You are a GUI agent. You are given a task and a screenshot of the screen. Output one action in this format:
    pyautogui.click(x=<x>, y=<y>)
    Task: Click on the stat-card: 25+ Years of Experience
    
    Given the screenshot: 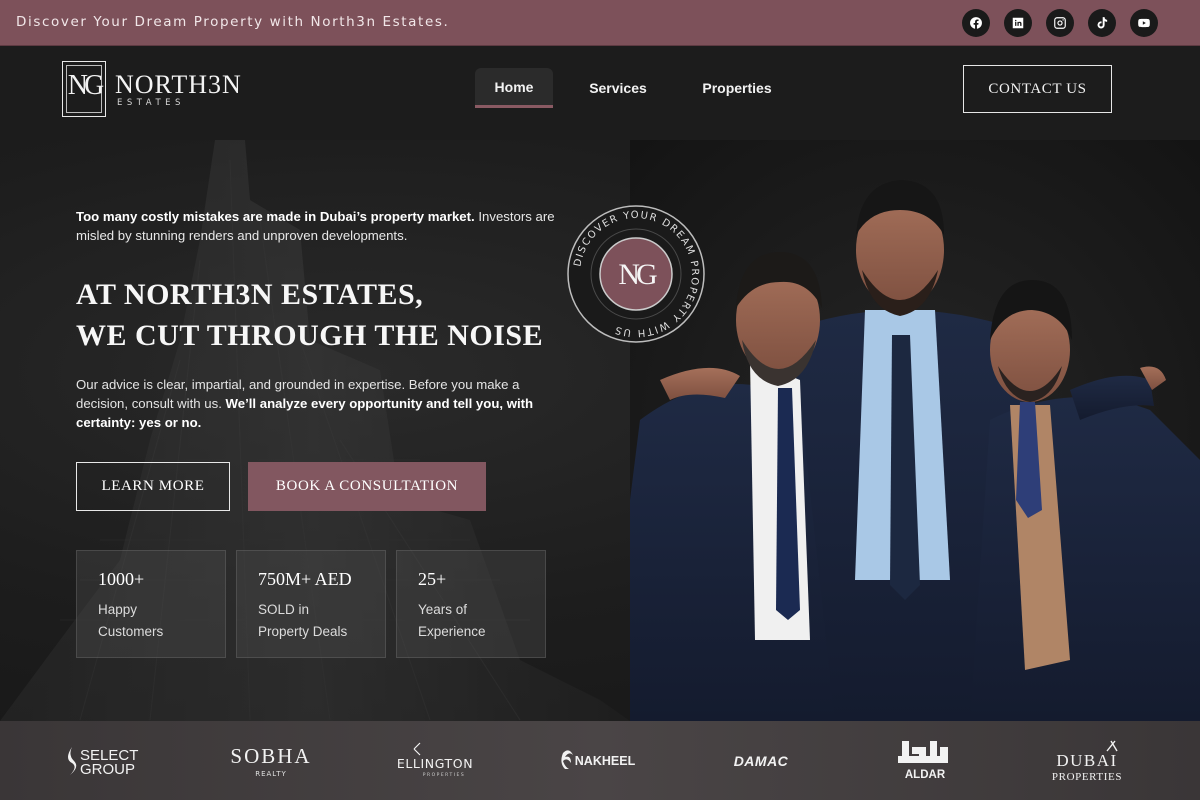 What is the action you would take?
    pyautogui.click(x=471, y=604)
    